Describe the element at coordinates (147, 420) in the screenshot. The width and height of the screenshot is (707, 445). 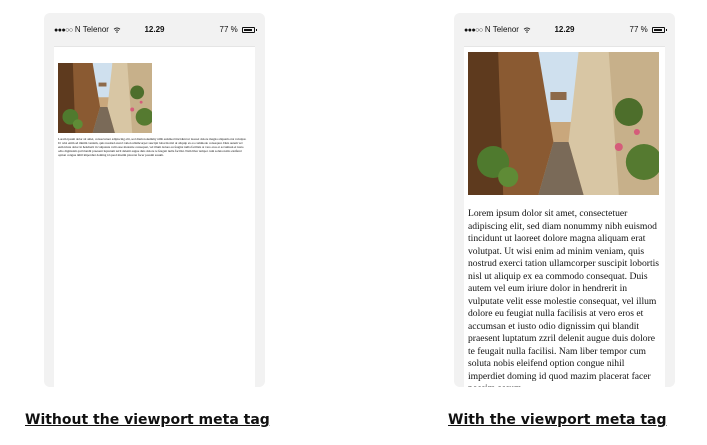
I see `caption-without-viewport: Without the viewport meta tag` at that location.